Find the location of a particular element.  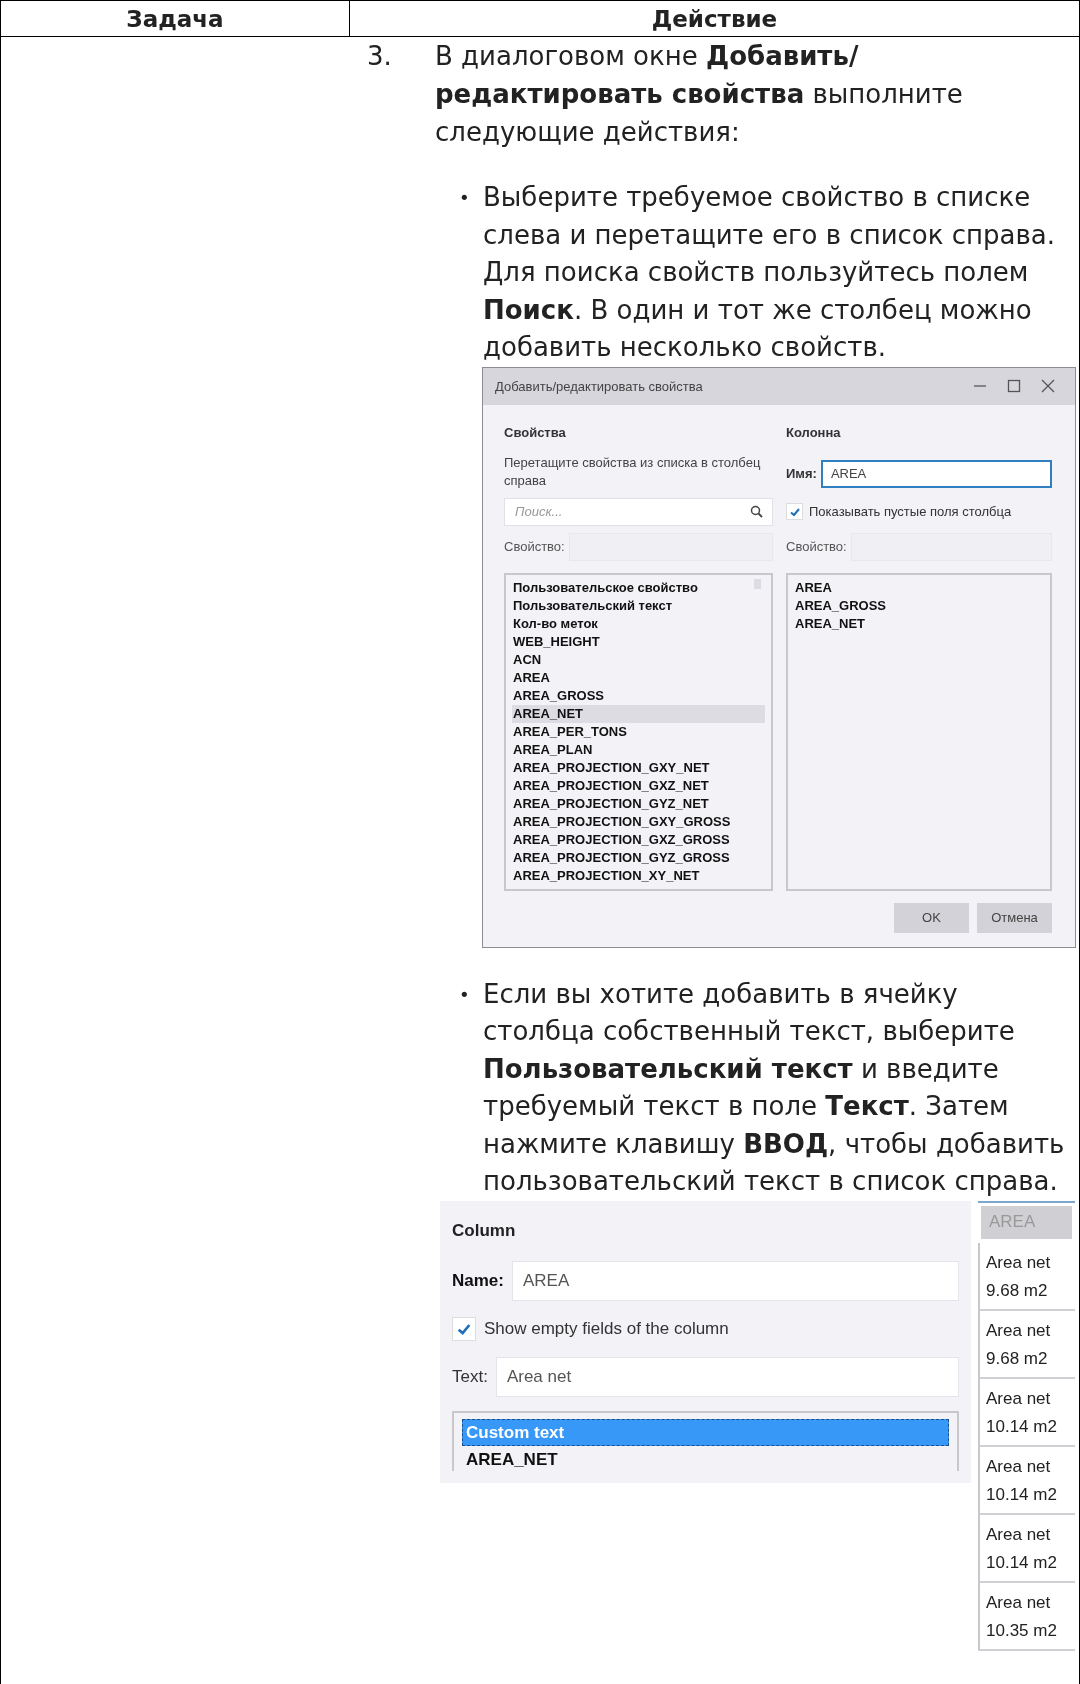

list-item: Пользовательское свойство is located at coordinates (638, 587).